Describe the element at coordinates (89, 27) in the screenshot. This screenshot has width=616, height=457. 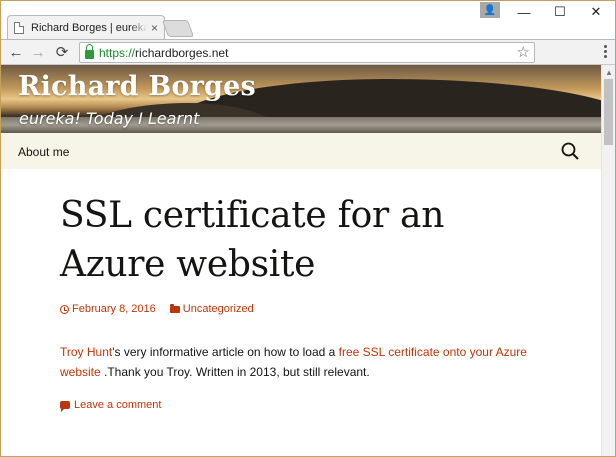
I see `tab-title: Richard Borges | eureka! Today I Learnt` at that location.